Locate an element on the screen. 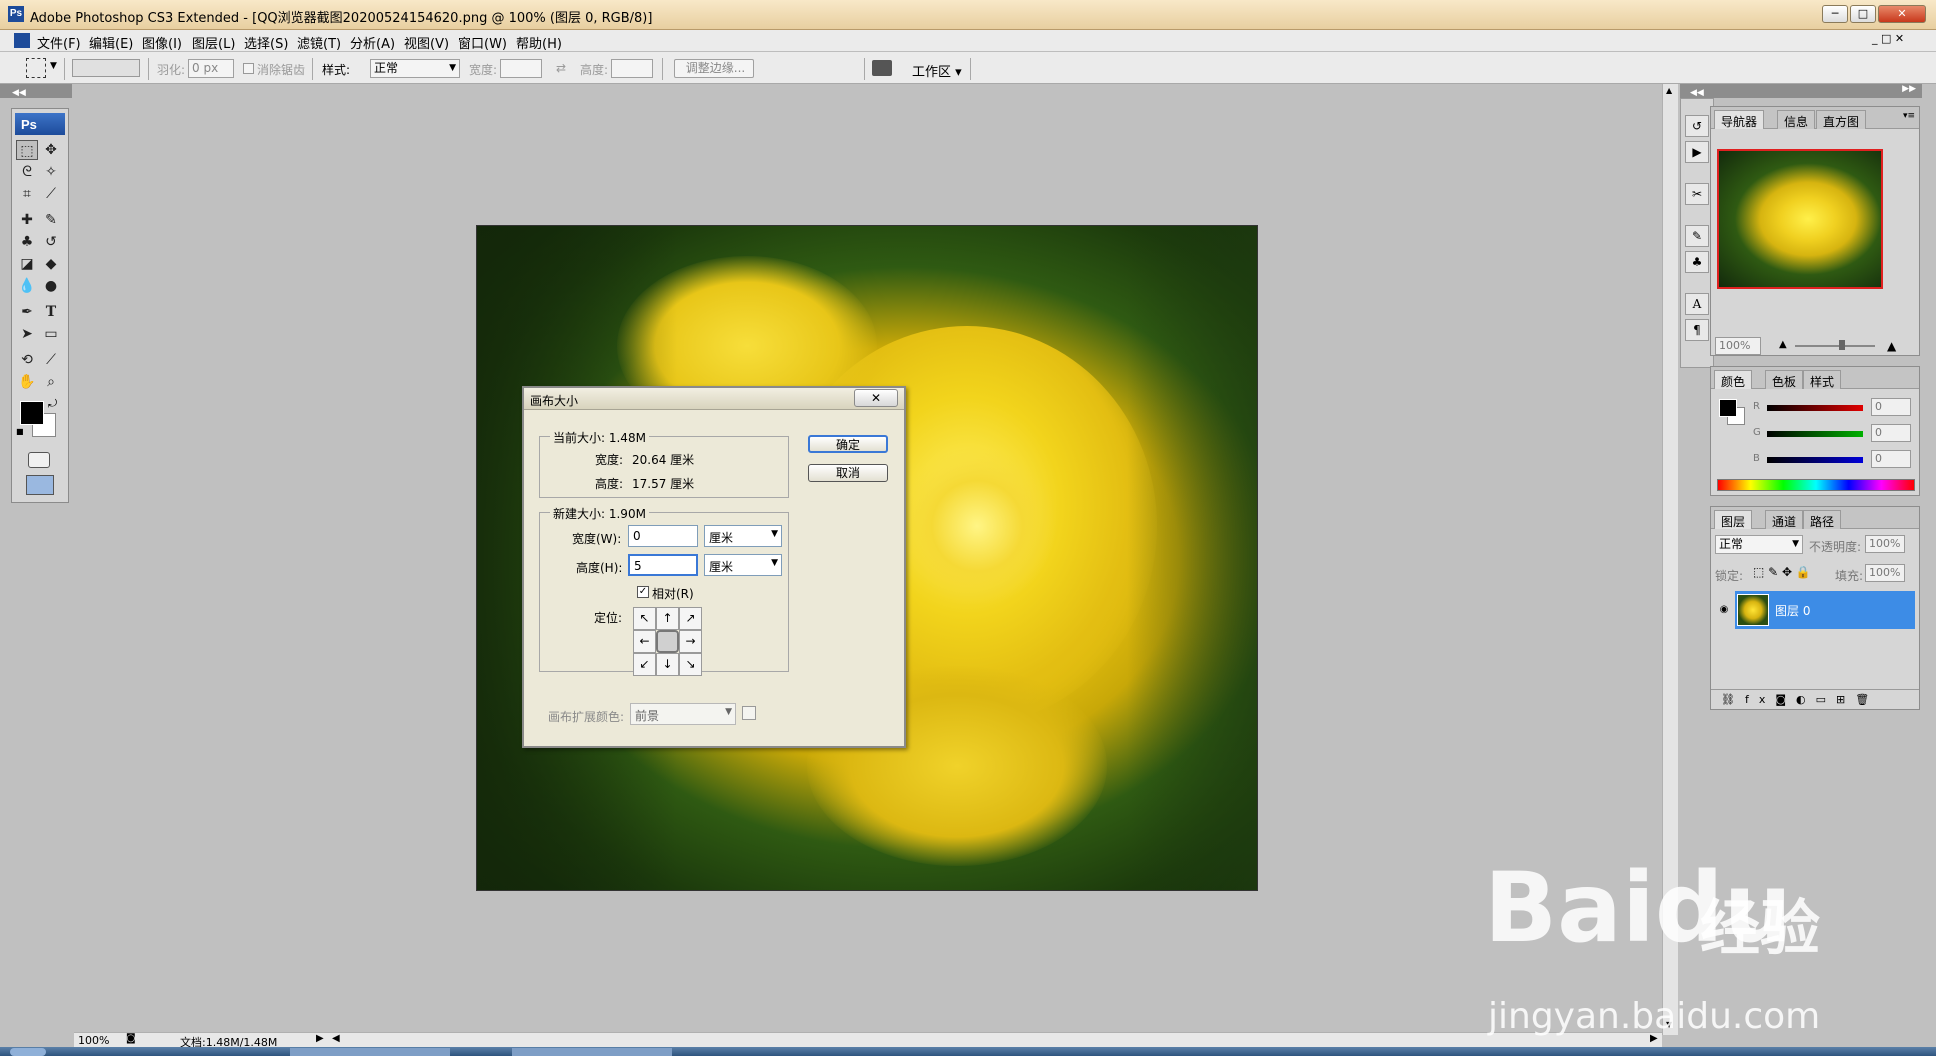 The image size is (1936, 1056). layer-visibility-eye-icon: ◉ is located at coordinates (1724, 610).